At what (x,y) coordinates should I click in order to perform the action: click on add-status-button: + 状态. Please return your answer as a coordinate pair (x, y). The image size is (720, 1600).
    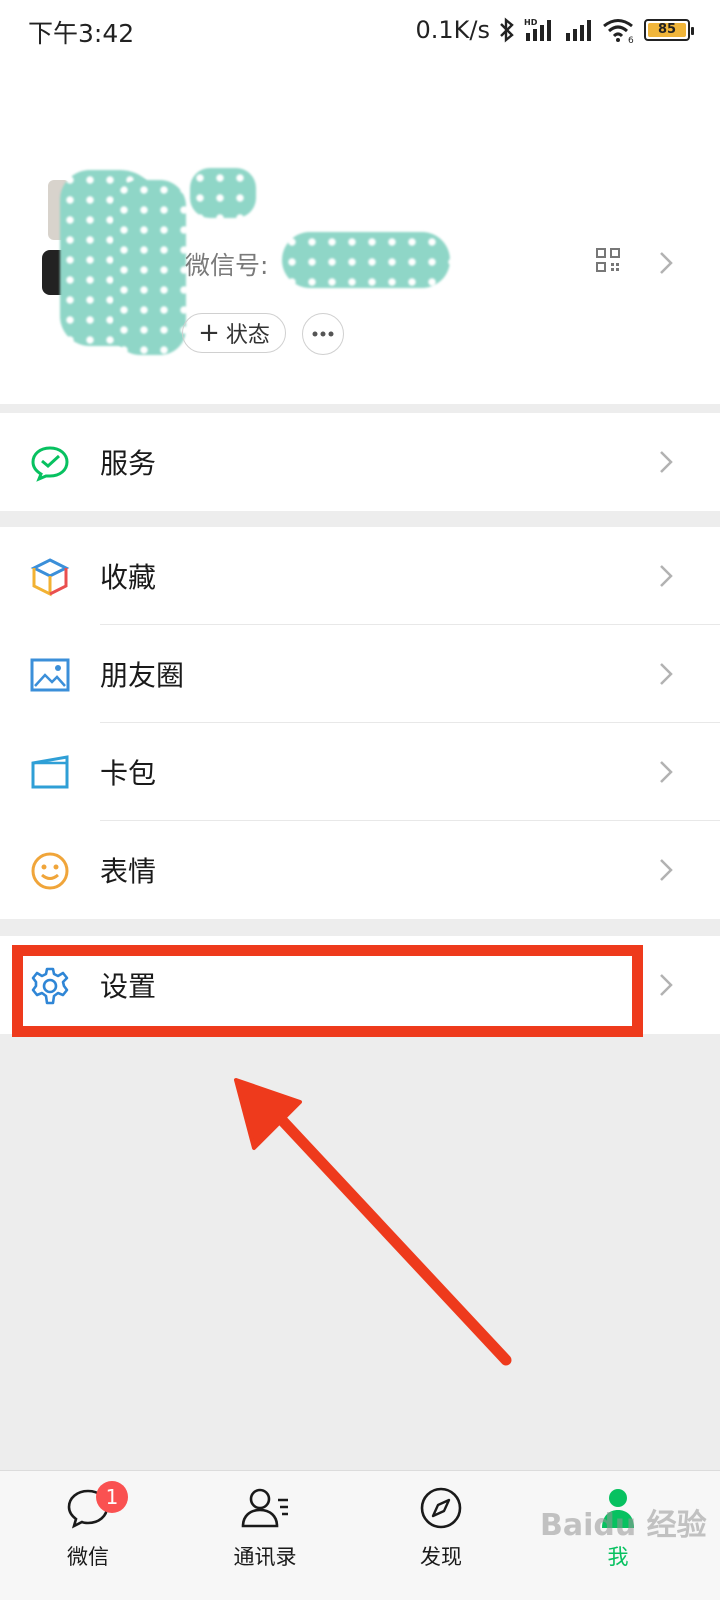
    Looking at the image, I should click on (234, 333).